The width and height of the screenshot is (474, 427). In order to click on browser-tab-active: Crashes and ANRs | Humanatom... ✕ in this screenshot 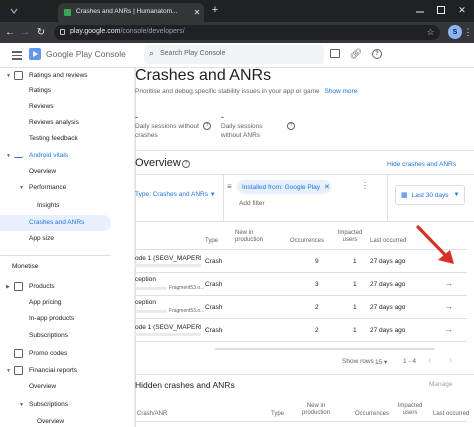, I will do `click(131, 12)`.